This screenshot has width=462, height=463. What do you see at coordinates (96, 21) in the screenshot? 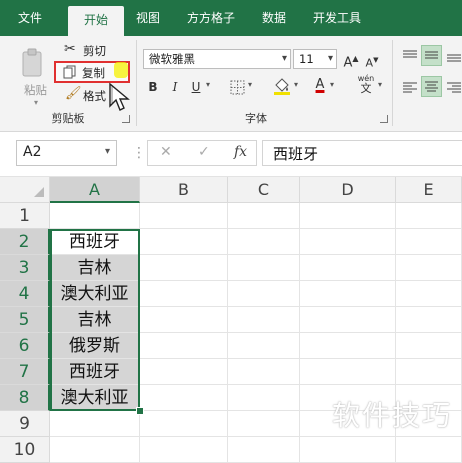
I see `tab-home: 开始` at bounding box center [96, 21].